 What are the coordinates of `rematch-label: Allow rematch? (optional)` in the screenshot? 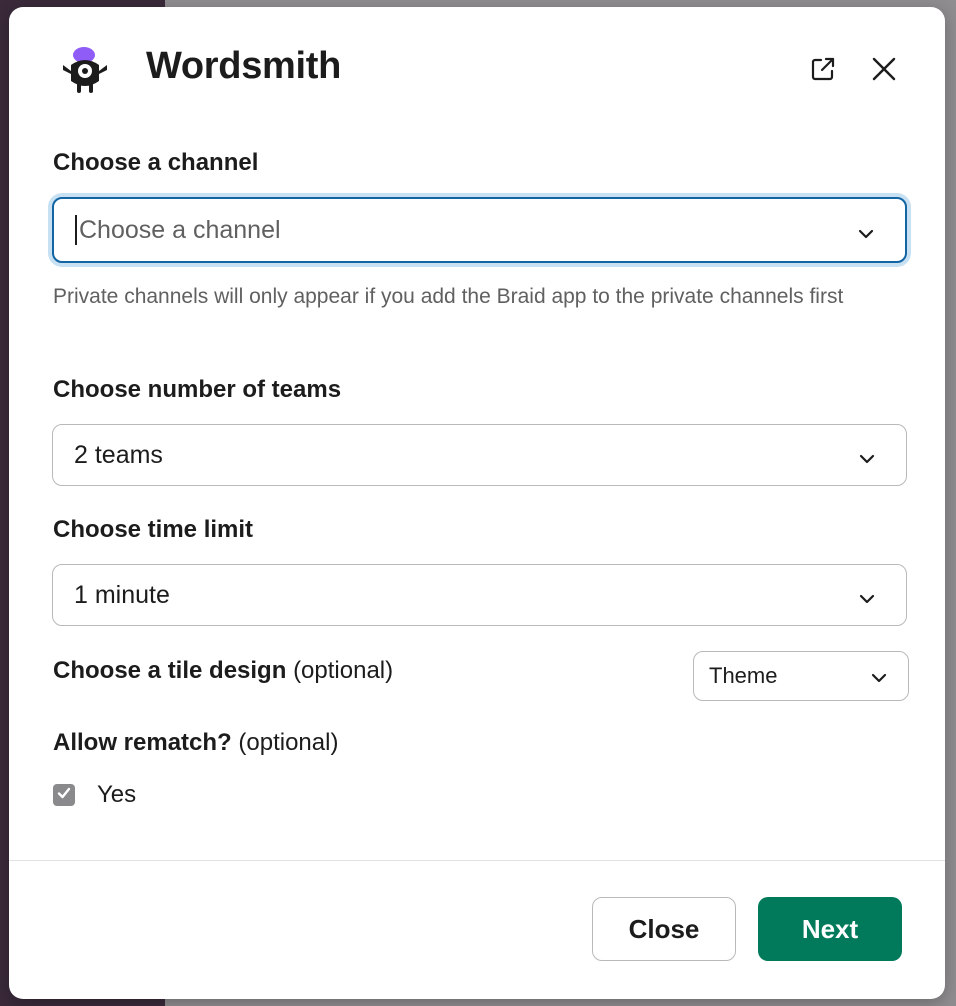 It's located at (195, 743).